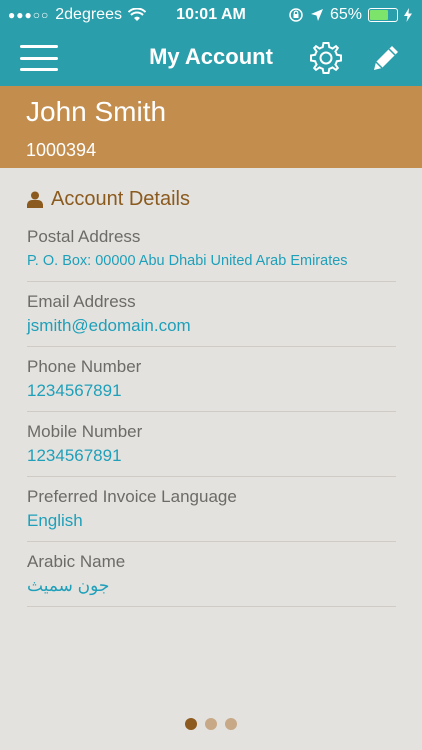  What do you see at coordinates (211, 574) in the screenshot?
I see `arabic-name-field: Arabic Name جون سميث` at bounding box center [211, 574].